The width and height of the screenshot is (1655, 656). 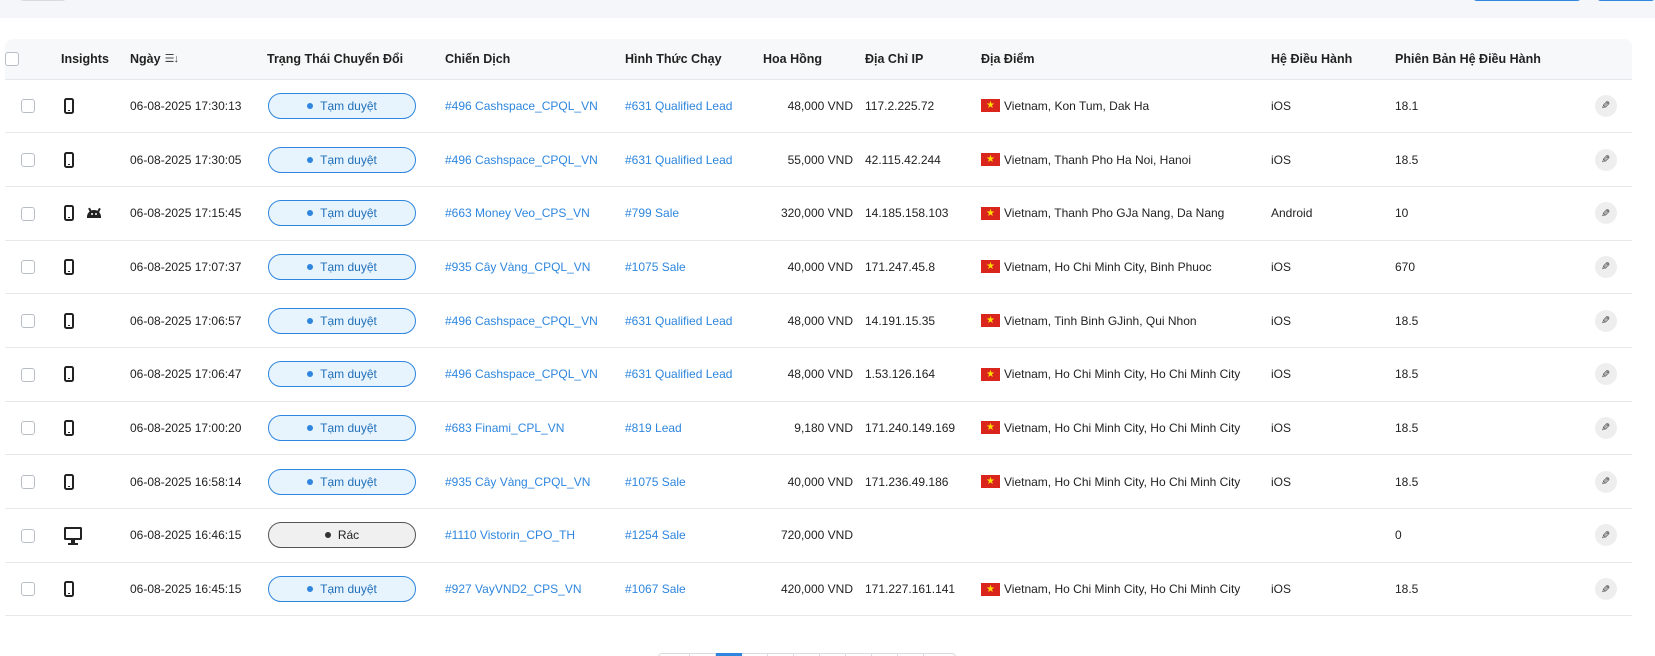 I want to click on actions-cell: ✎, so click(x=1613, y=213).